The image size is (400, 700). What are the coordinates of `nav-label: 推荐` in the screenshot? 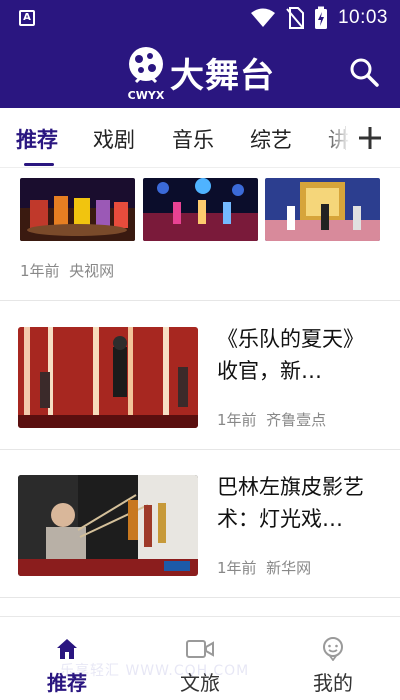 It's located at (67, 683).